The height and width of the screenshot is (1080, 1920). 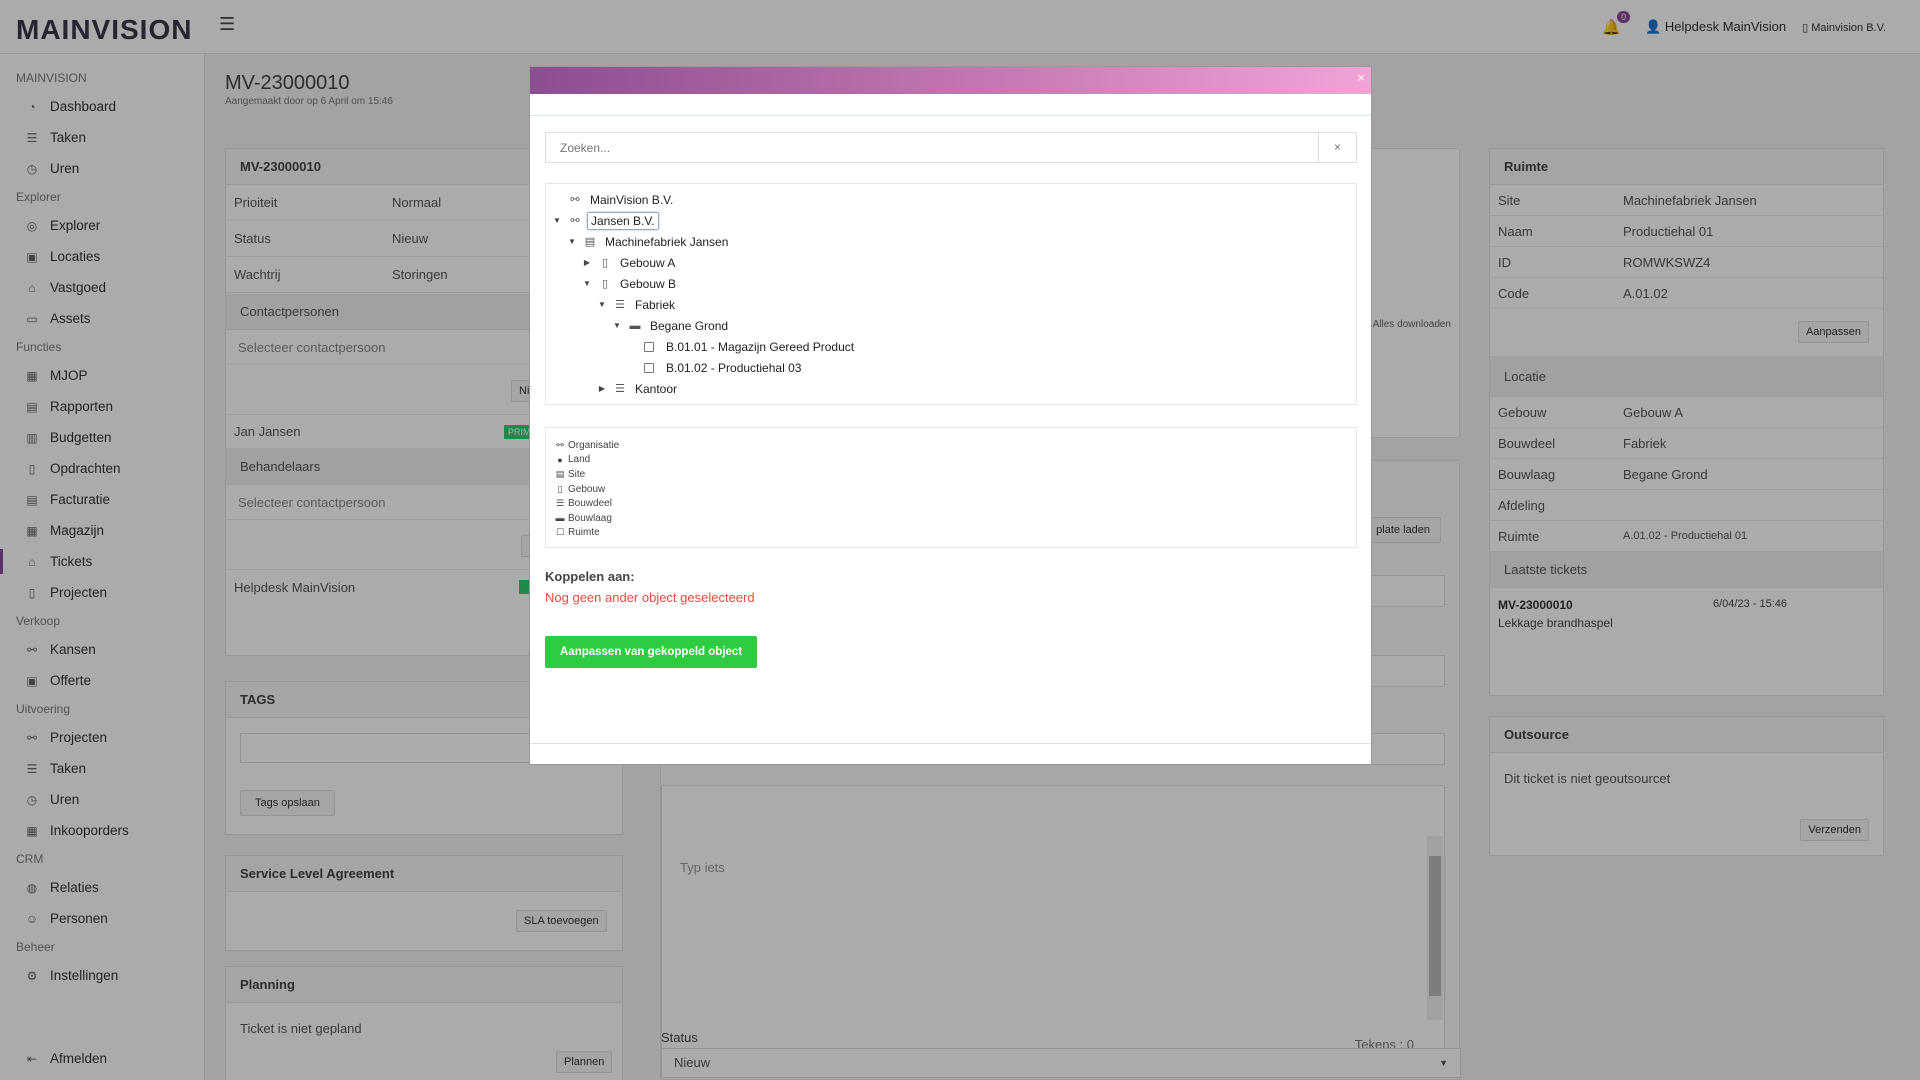 What do you see at coordinates (631, 200) in the screenshot?
I see `tree-node-label: MainVision B.V.` at bounding box center [631, 200].